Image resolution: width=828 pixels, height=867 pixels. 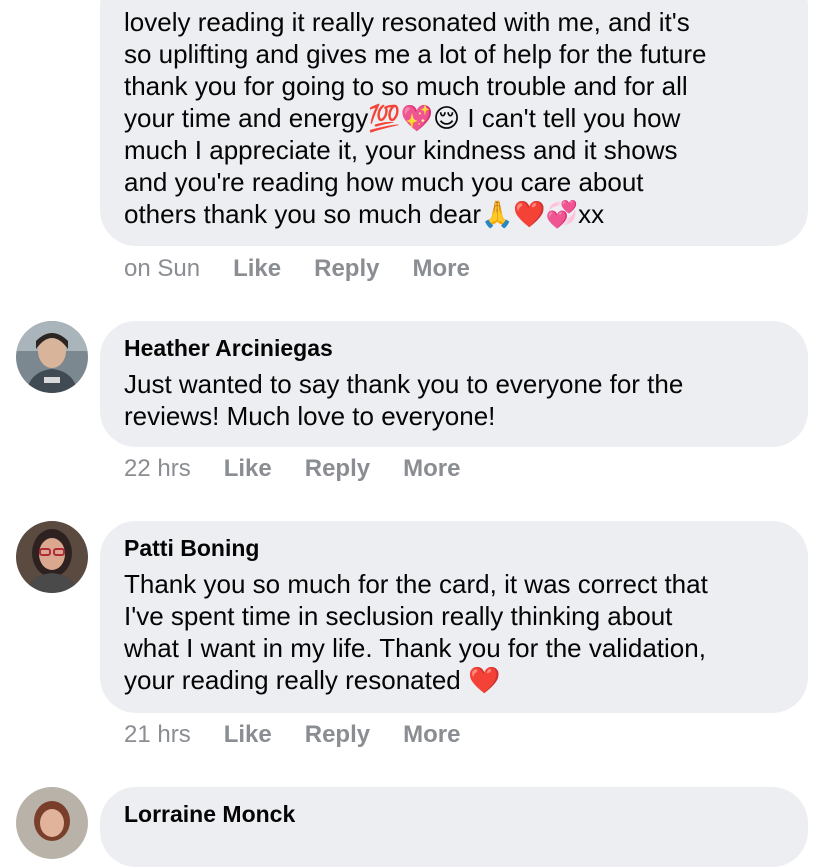 What do you see at coordinates (454, 548) in the screenshot?
I see `comment-author: Patti Boning` at bounding box center [454, 548].